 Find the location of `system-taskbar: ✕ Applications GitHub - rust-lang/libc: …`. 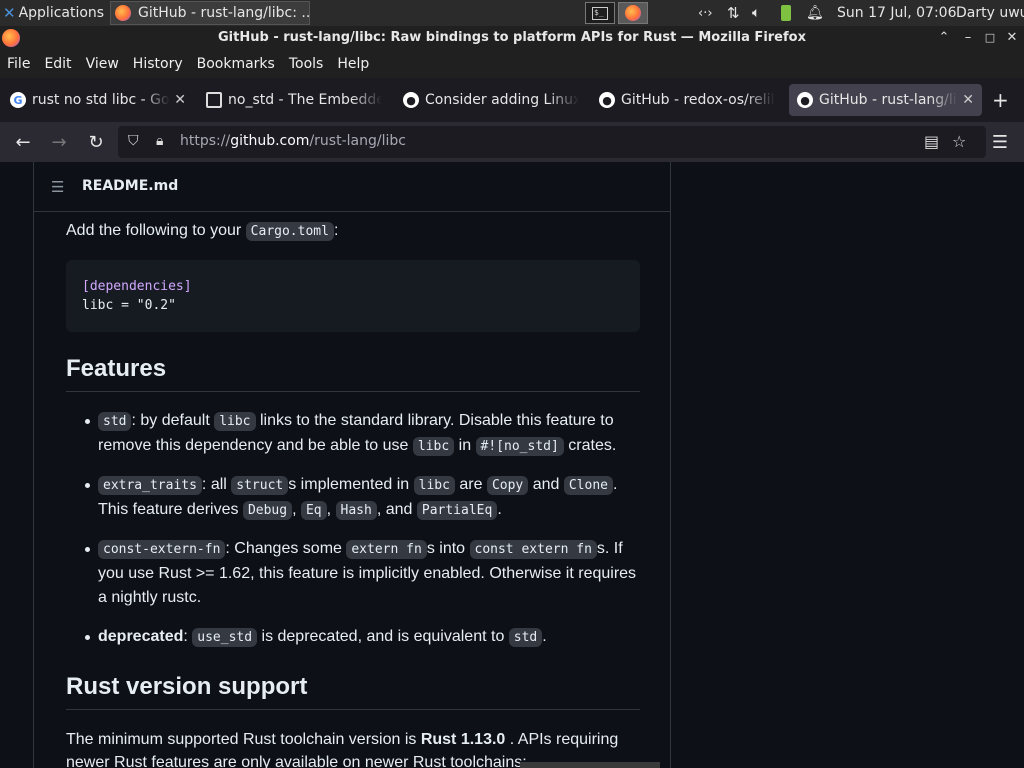

system-taskbar: ✕ Applications GitHub - rust-lang/libc: … is located at coordinates (512, 13).